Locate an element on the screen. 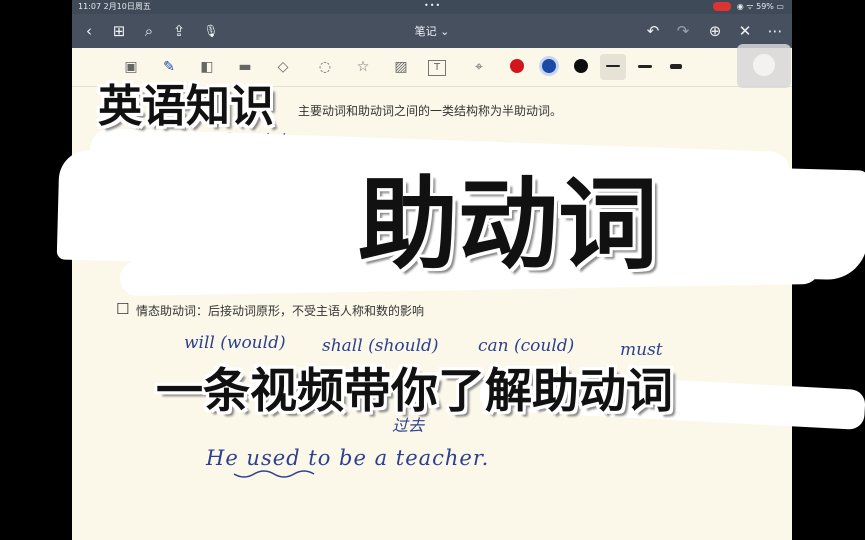  text-tool-icon: T is located at coordinates (437, 68).